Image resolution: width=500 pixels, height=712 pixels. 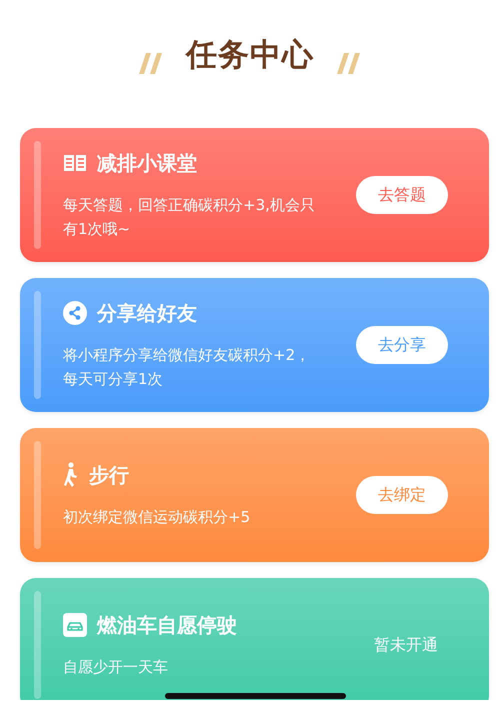 I want to click on status-label: 暂未开通, so click(x=406, y=645).